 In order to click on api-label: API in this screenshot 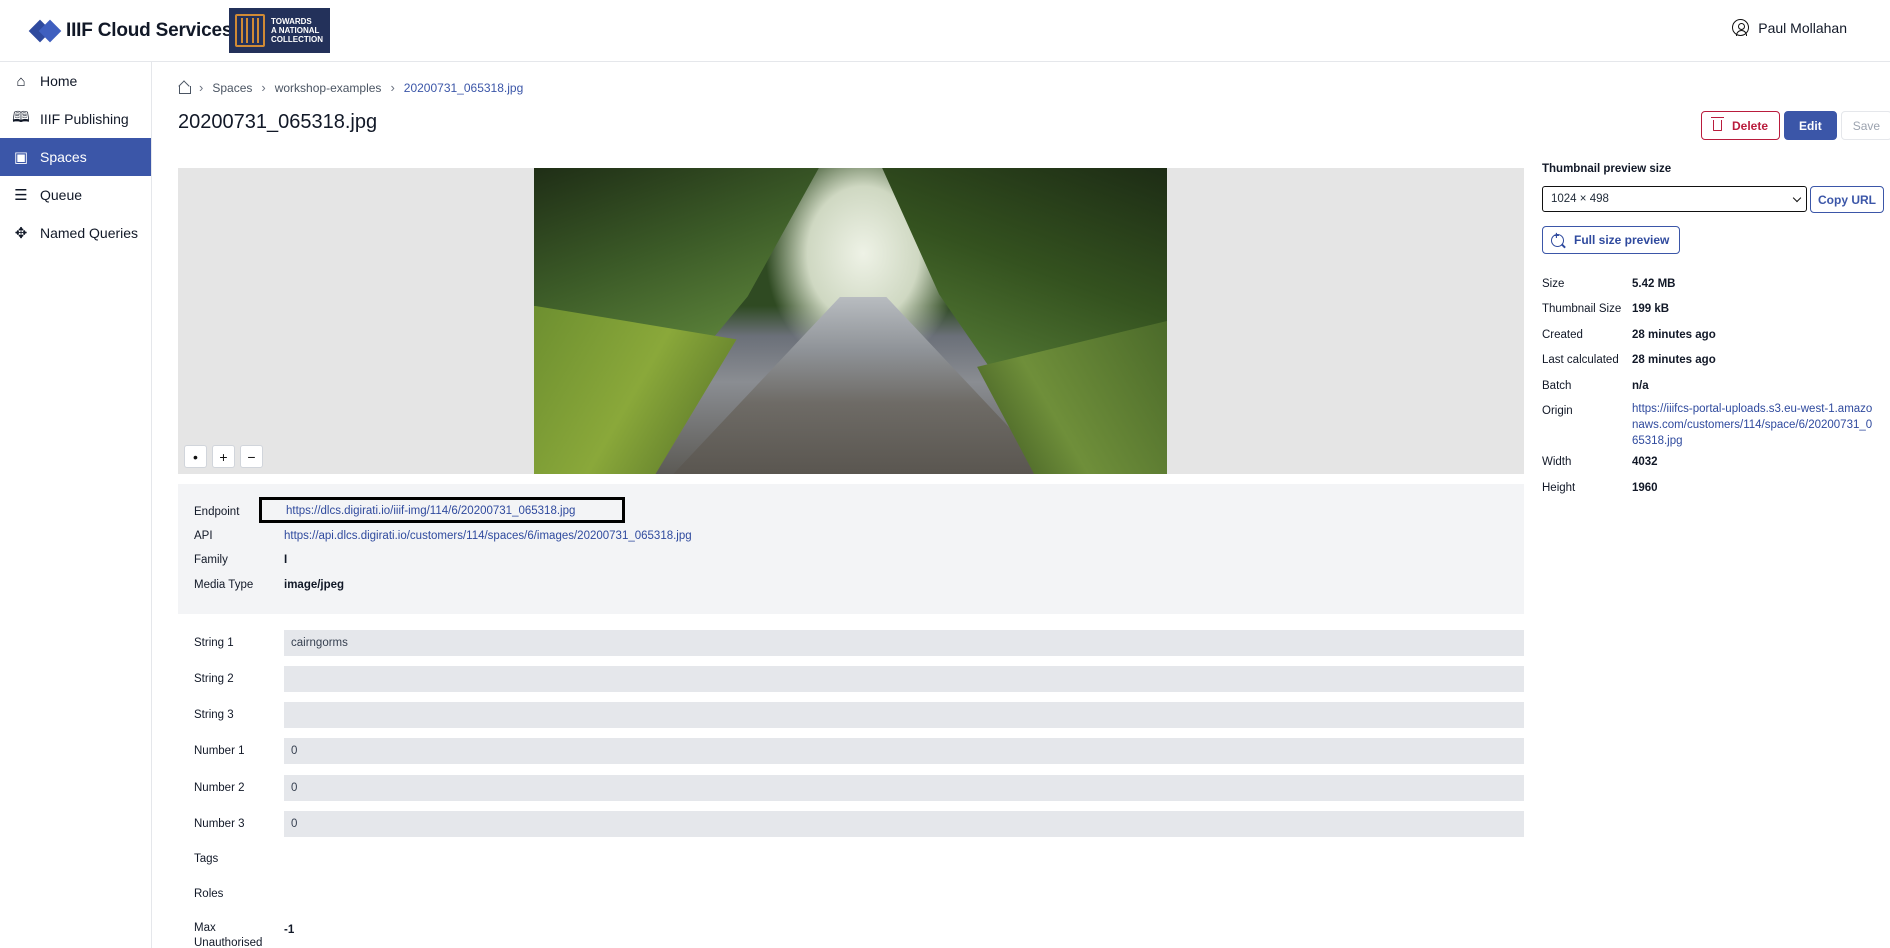, I will do `click(203, 536)`.